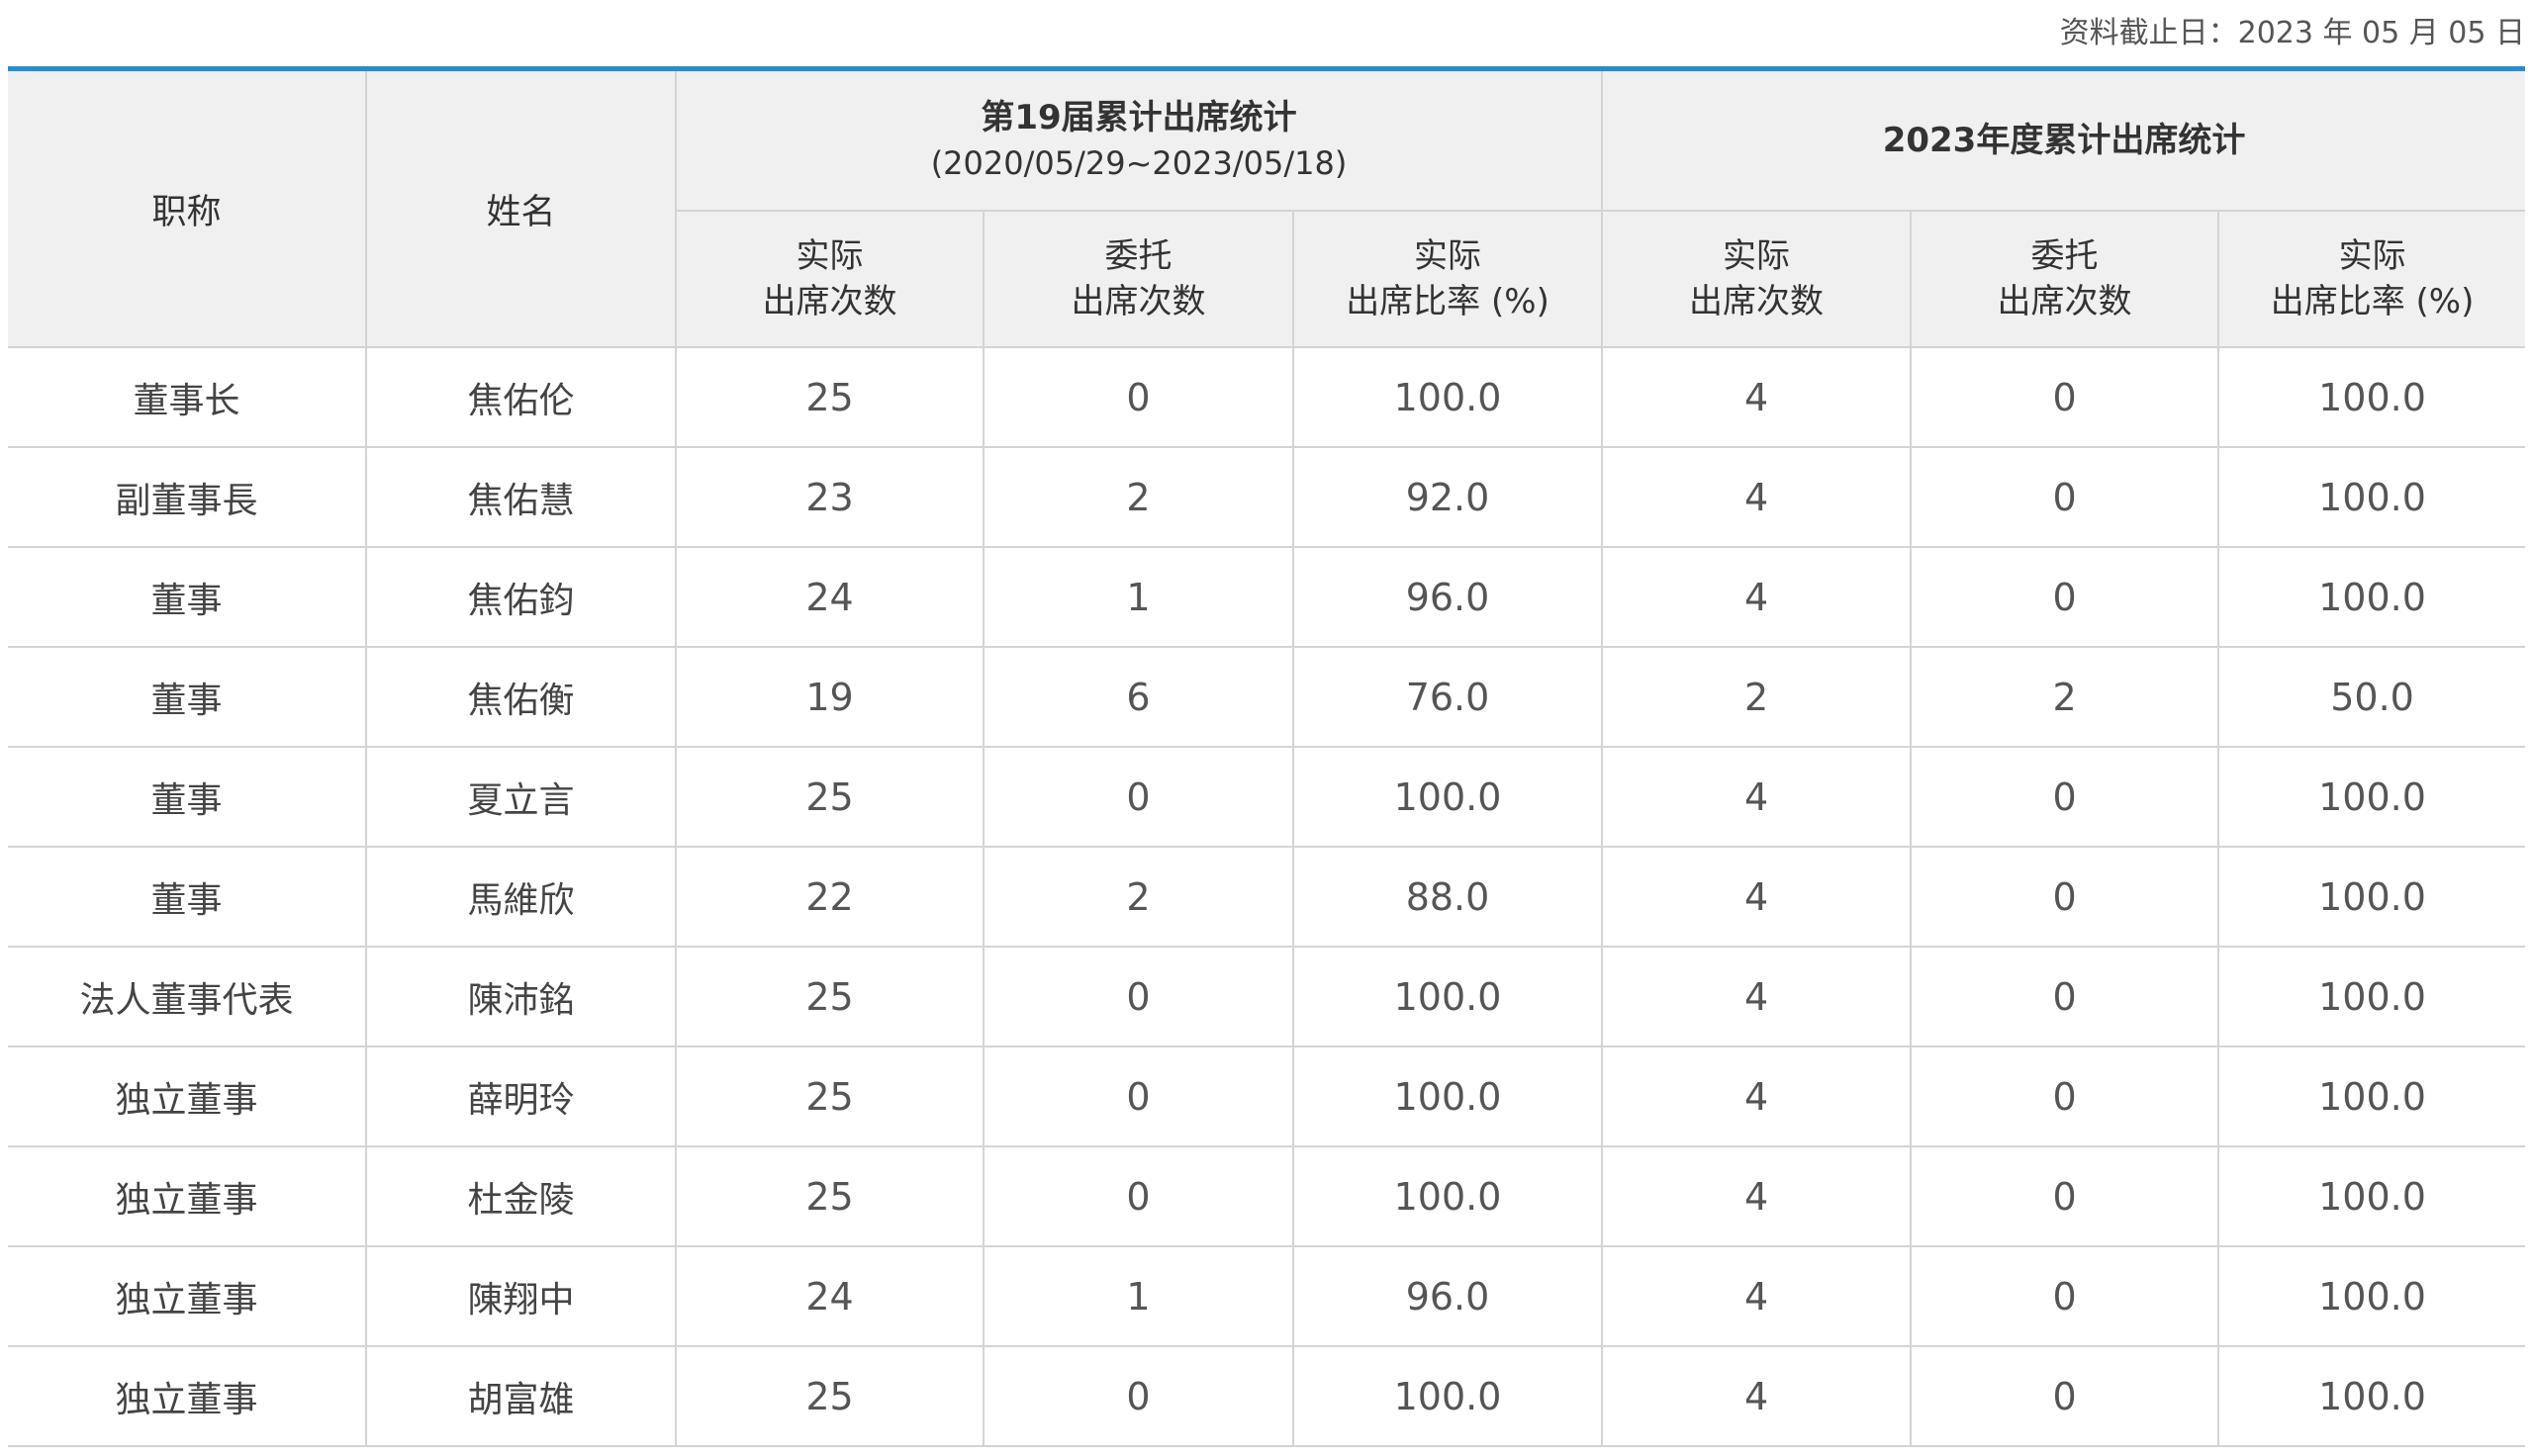 This screenshot has height=1456, width=2533. Describe the element at coordinates (2372, 256) in the screenshot. I see `g2-rate-line1: 实际` at that location.